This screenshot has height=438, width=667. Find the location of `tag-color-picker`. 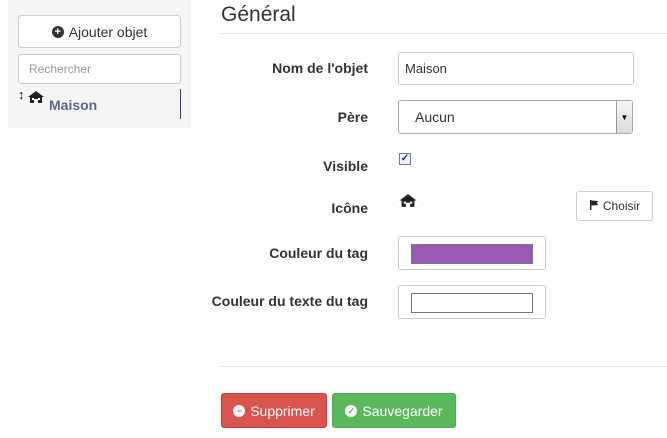

tag-color-picker is located at coordinates (472, 253).